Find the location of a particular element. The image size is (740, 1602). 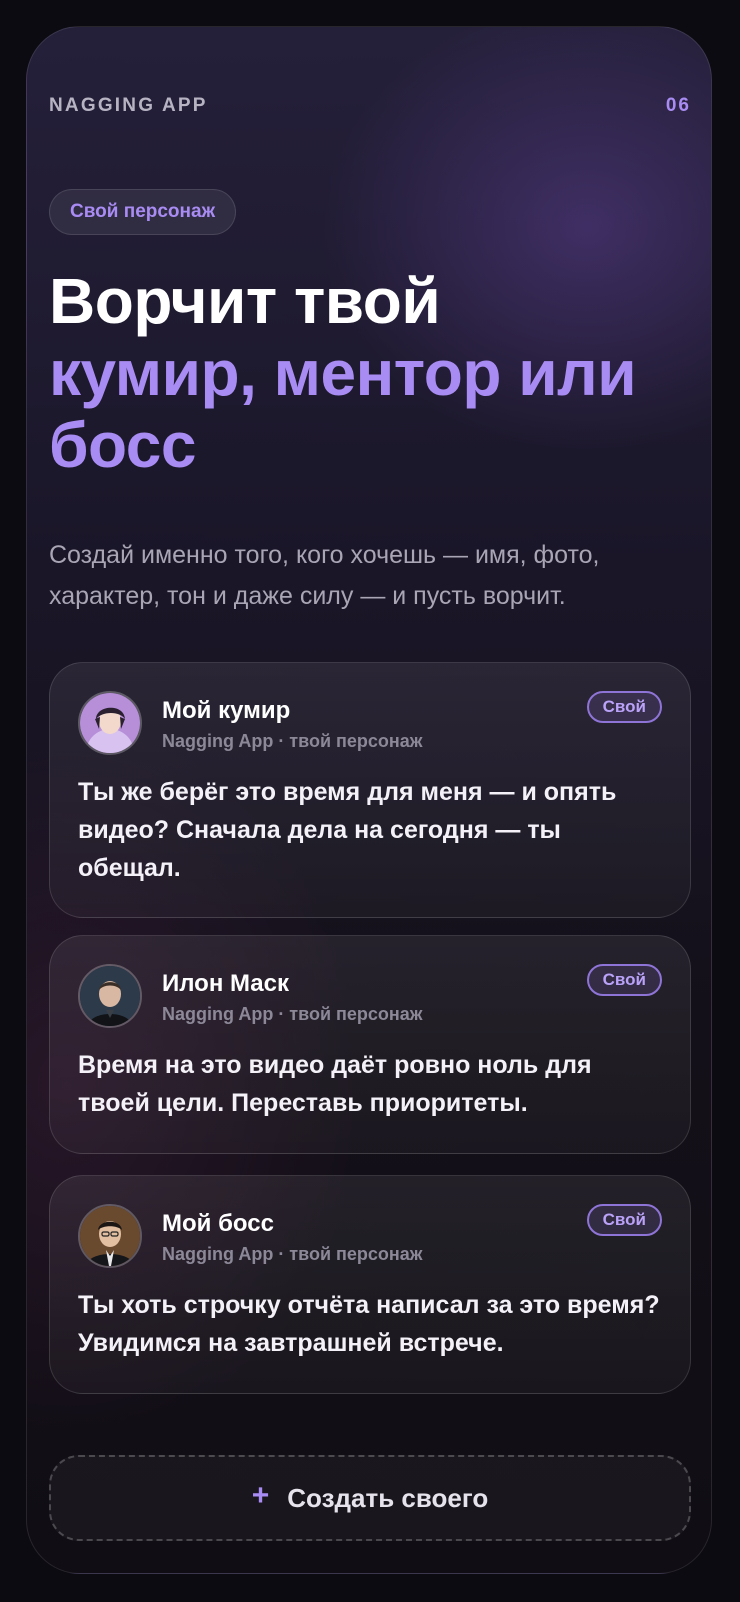

page-number: 06 is located at coordinates (678, 105).